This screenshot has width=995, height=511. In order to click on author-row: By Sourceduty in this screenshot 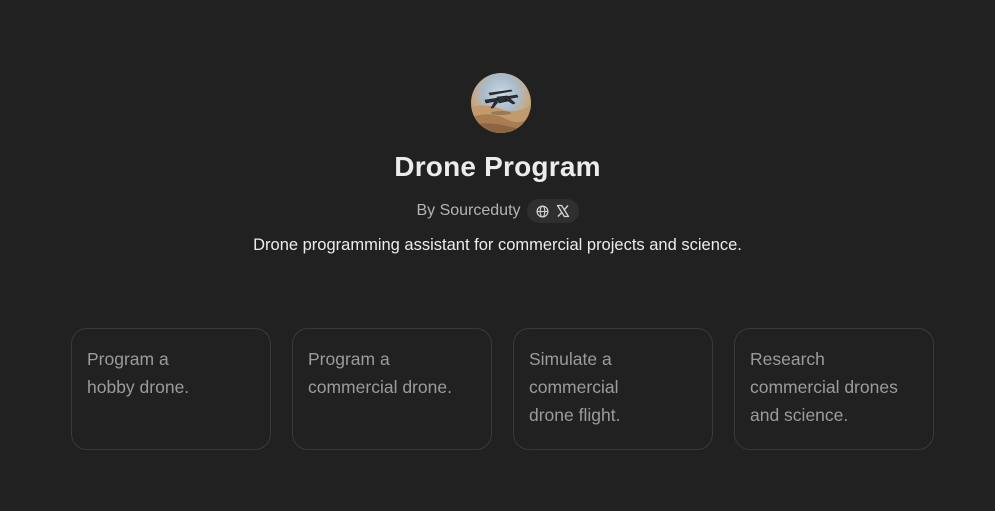, I will do `click(497, 211)`.